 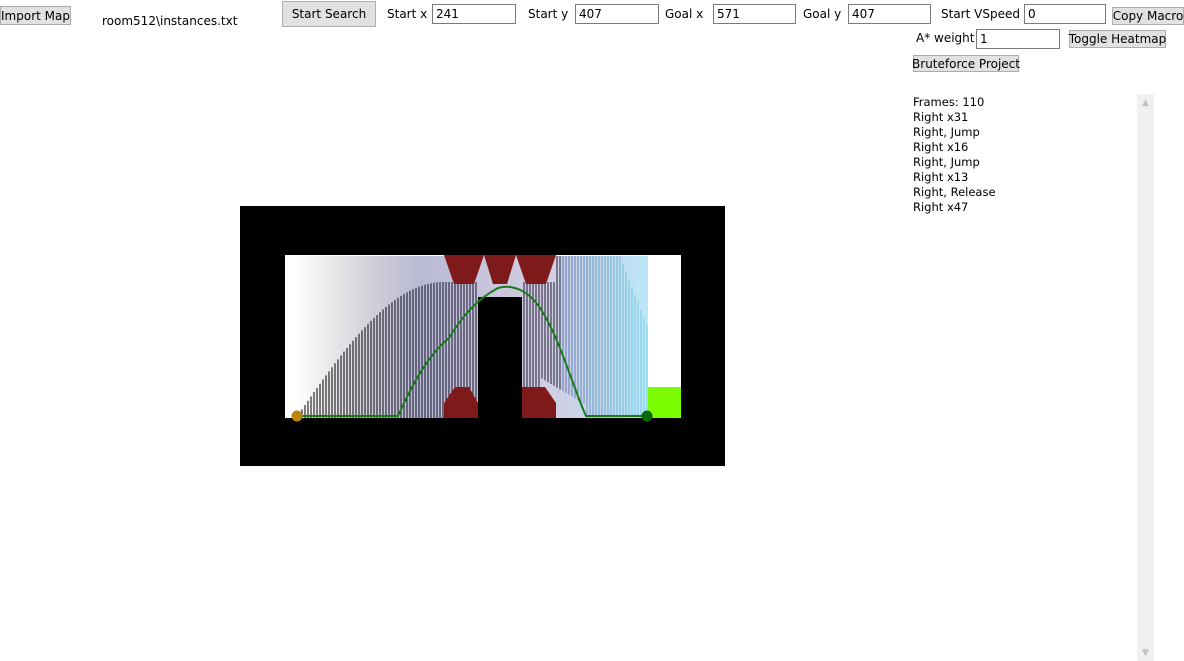 What do you see at coordinates (941, 177) in the screenshot?
I see `log-line: Right x13` at bounding box center [941, 177].